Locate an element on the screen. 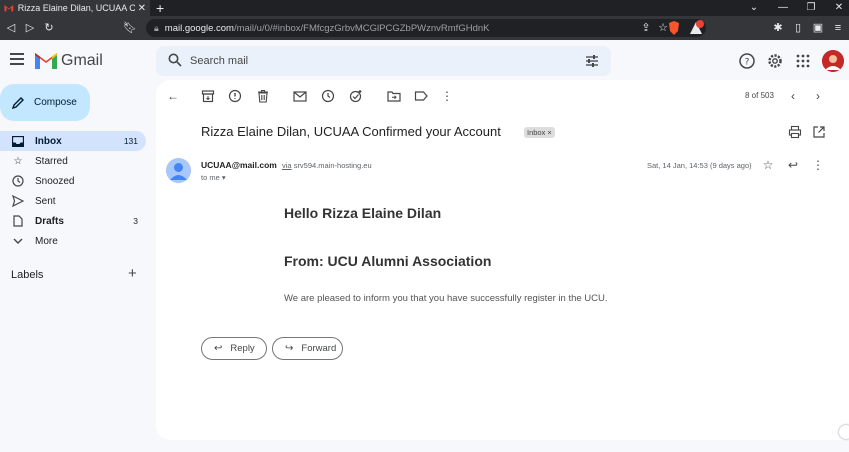  sidebar-item-label: Snoozed is located at coordinates (55, 181).